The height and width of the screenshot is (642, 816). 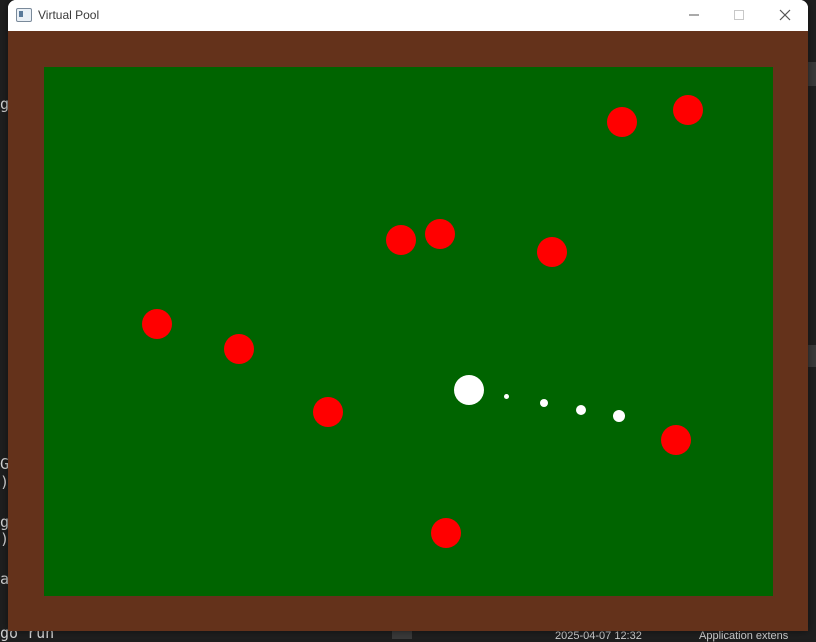 I want to click on close-button, so click(x=785, y=15).